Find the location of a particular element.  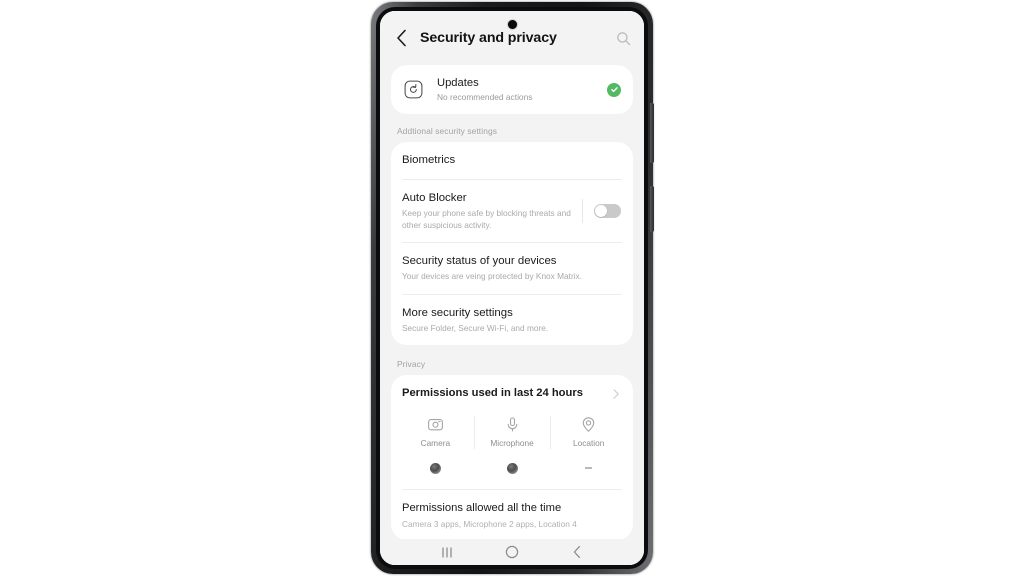

home-circle-icon is located at coordinates (512, 552).